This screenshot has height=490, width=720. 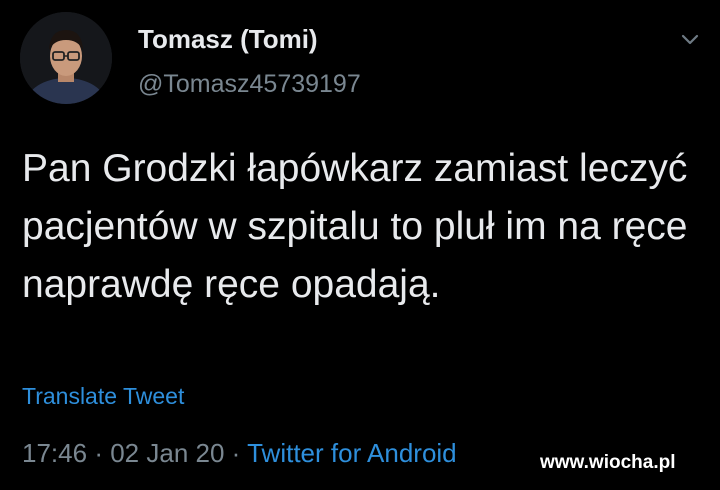 I want to click on chevron-down-icon, so click(x=690, y=40).